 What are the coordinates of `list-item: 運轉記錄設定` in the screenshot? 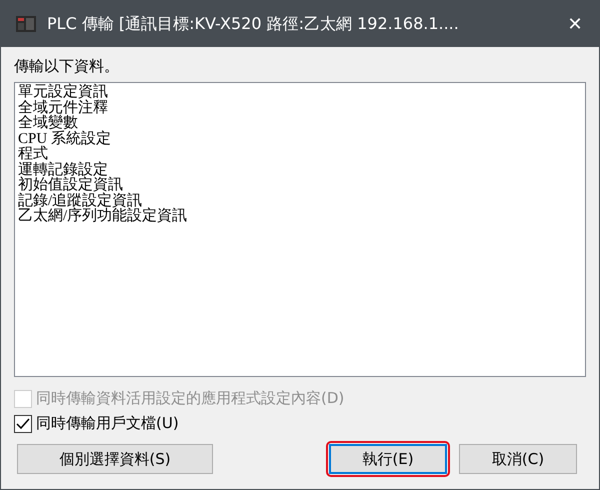 It's located at (63, 170).